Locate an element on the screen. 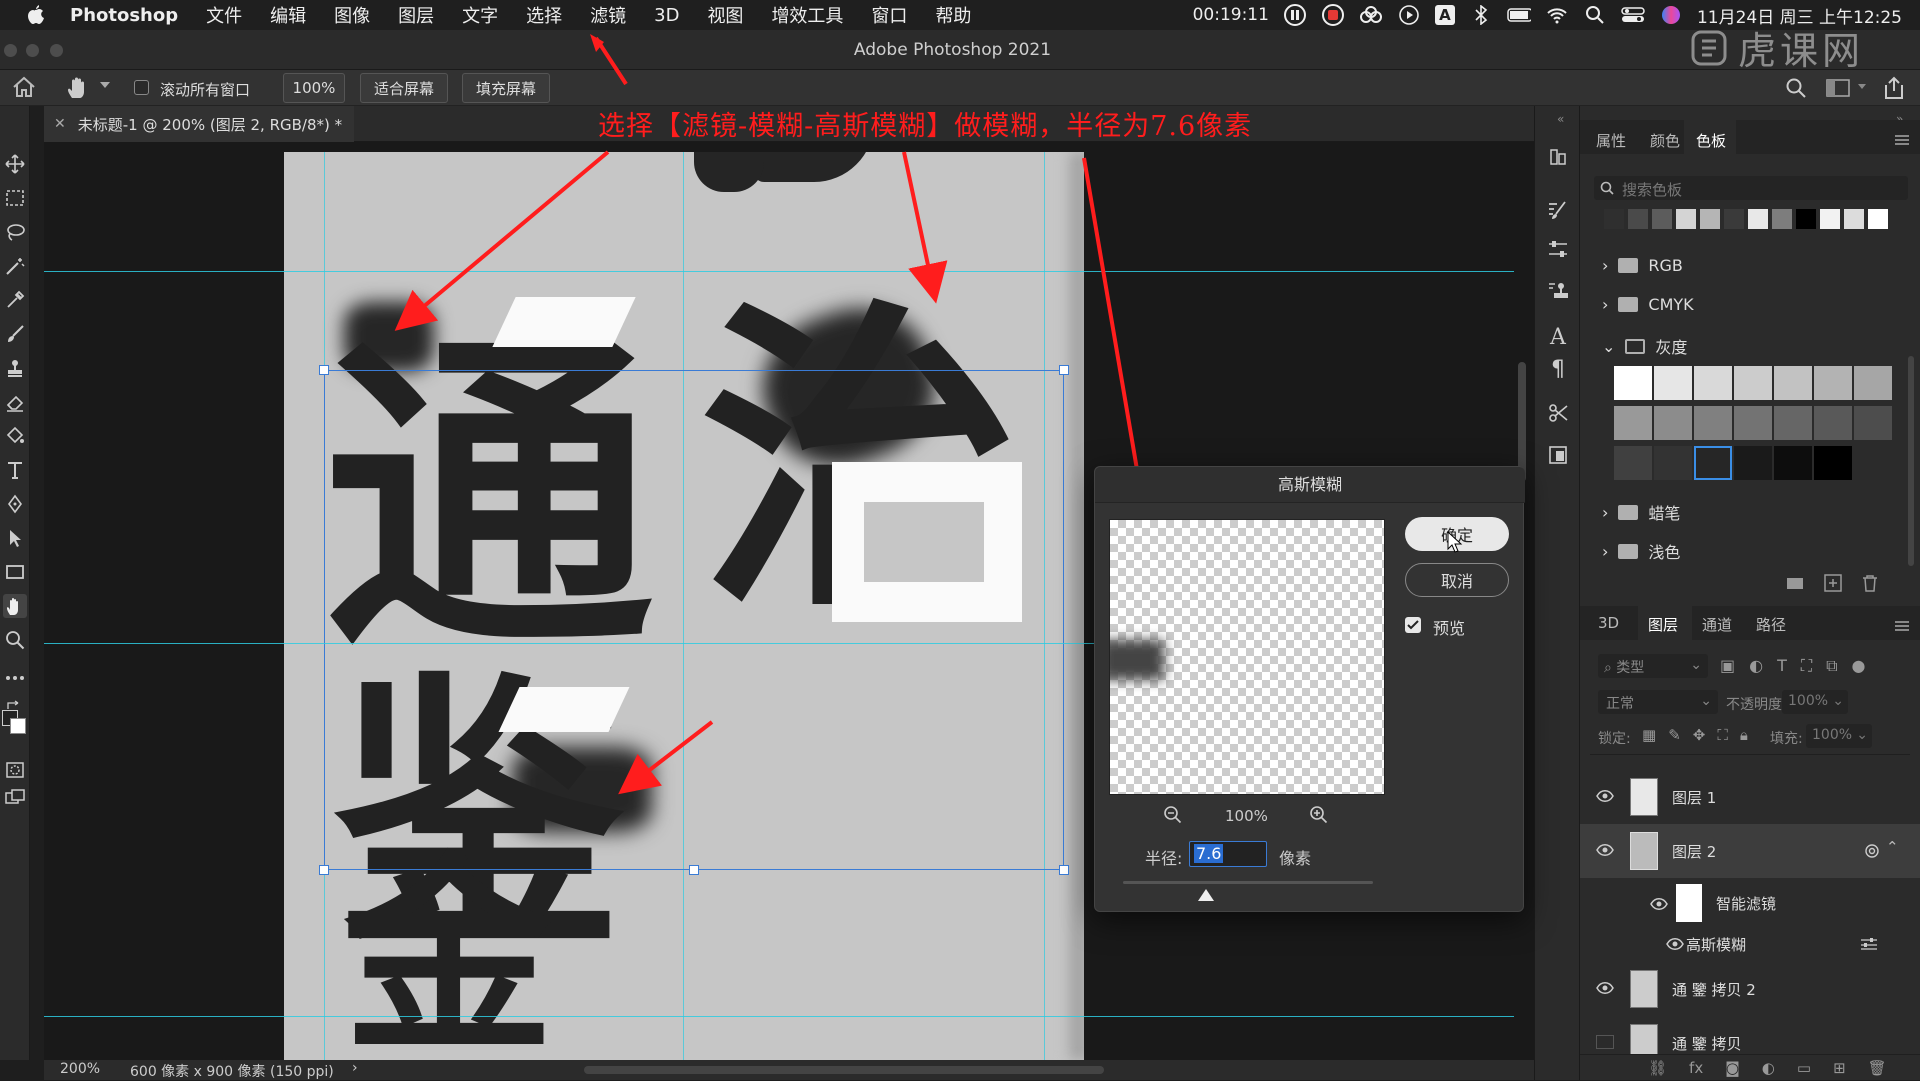 This screenshot has width=1920, height=1081. clone-source-icon is located at coordinates (1558, 291).